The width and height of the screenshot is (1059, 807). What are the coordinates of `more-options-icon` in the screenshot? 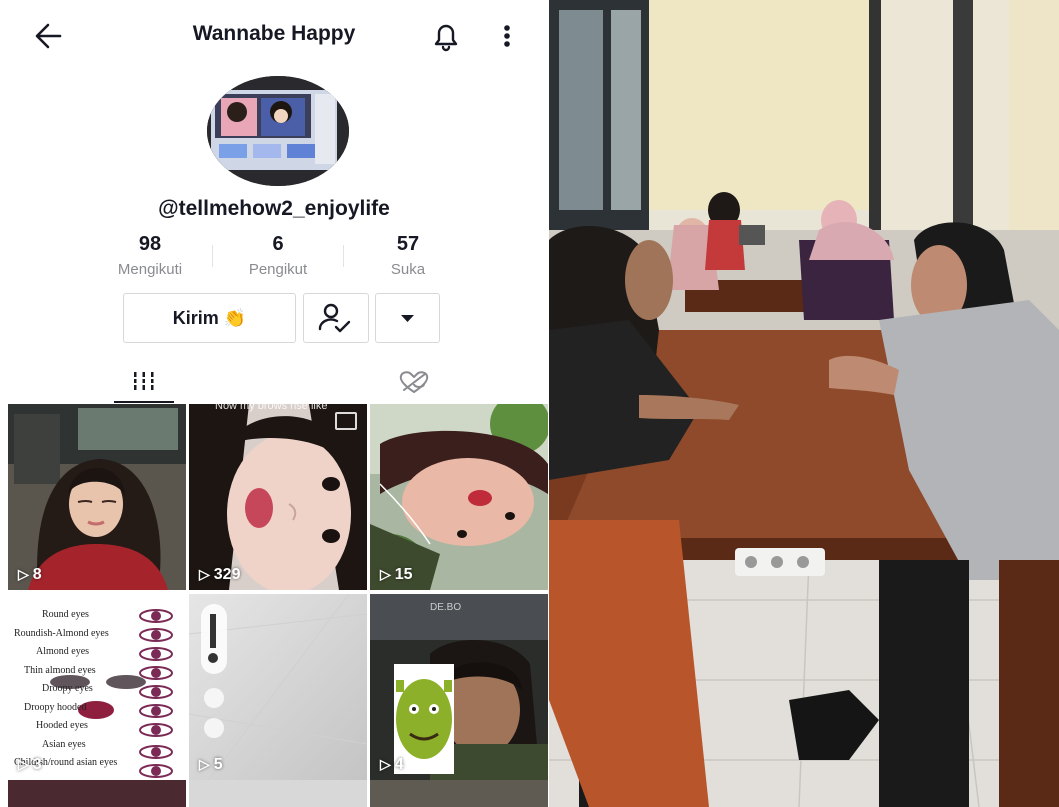 It's located at (507, 36).